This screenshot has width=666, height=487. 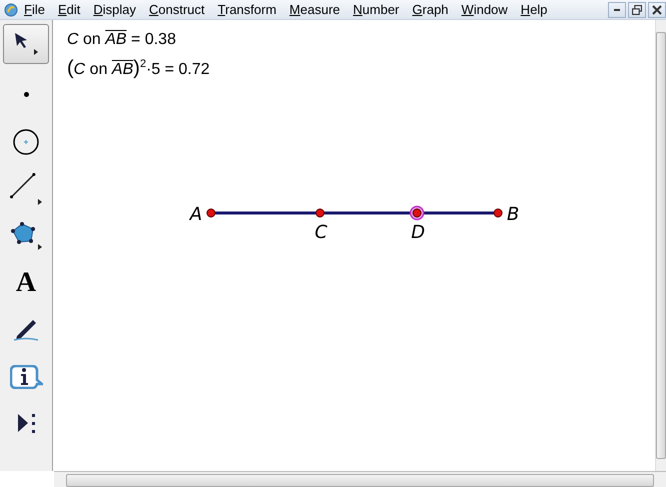 I want to click on menu-item: Display, so click(x=114, y=9).